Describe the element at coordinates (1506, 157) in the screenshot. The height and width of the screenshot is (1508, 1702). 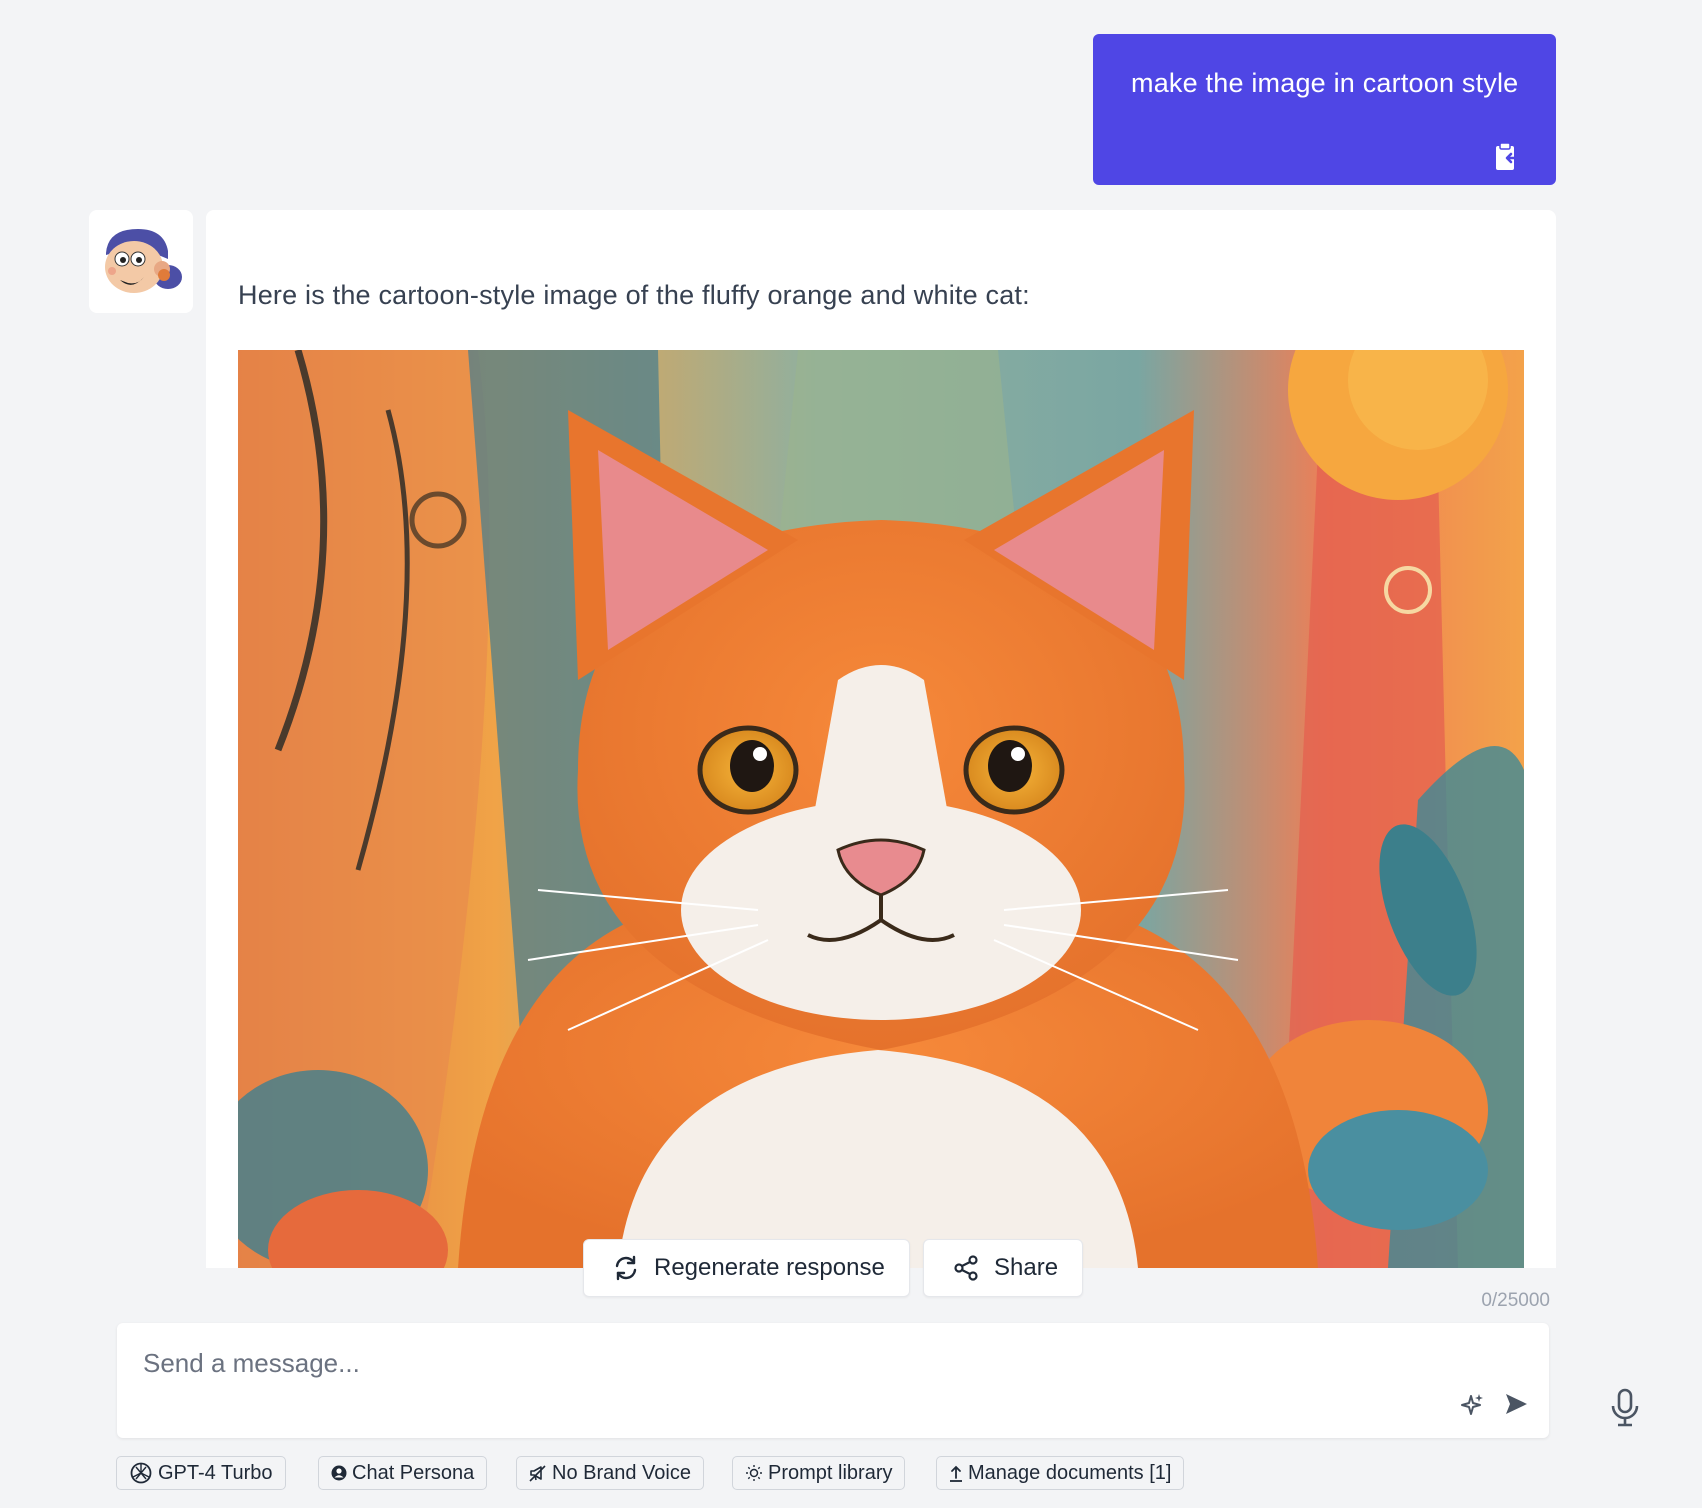
I see `clipboard-copy-icon` at that location.